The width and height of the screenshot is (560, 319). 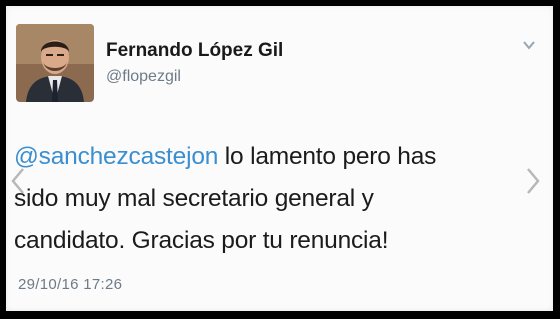 What do you see at coordinates (201, 240) in the screenshot?
I see `tweet-line-3: candidato. Gracias por tu renuncia!` at bounding box center [201, 240].